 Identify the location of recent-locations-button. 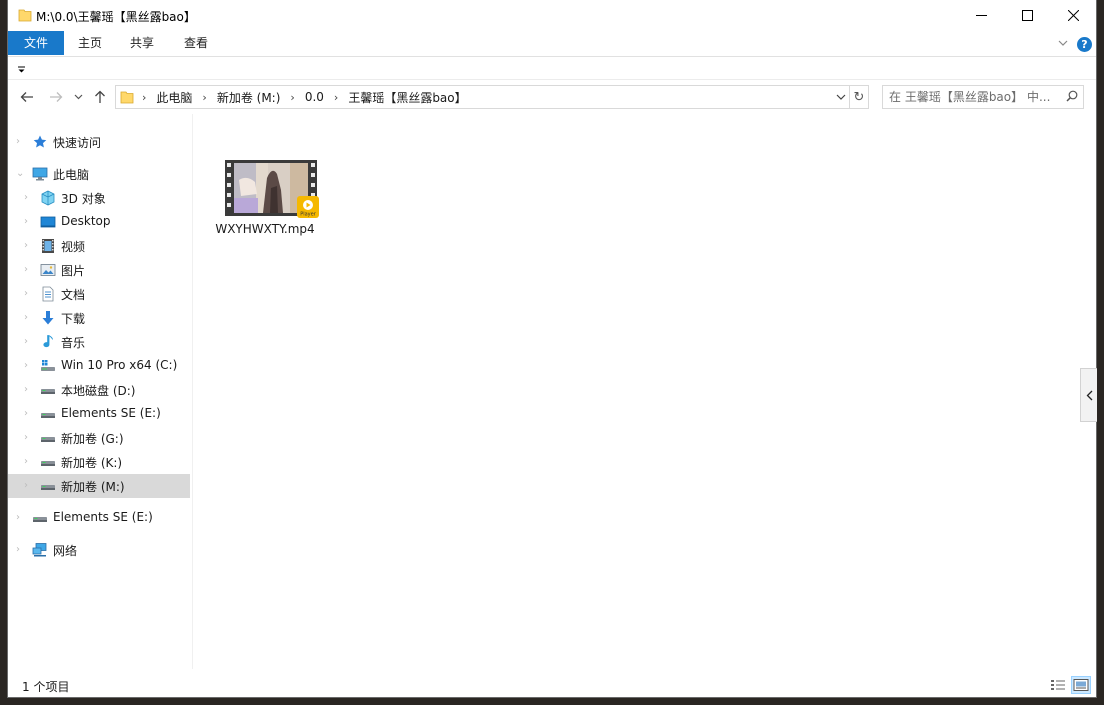
(78, 97).